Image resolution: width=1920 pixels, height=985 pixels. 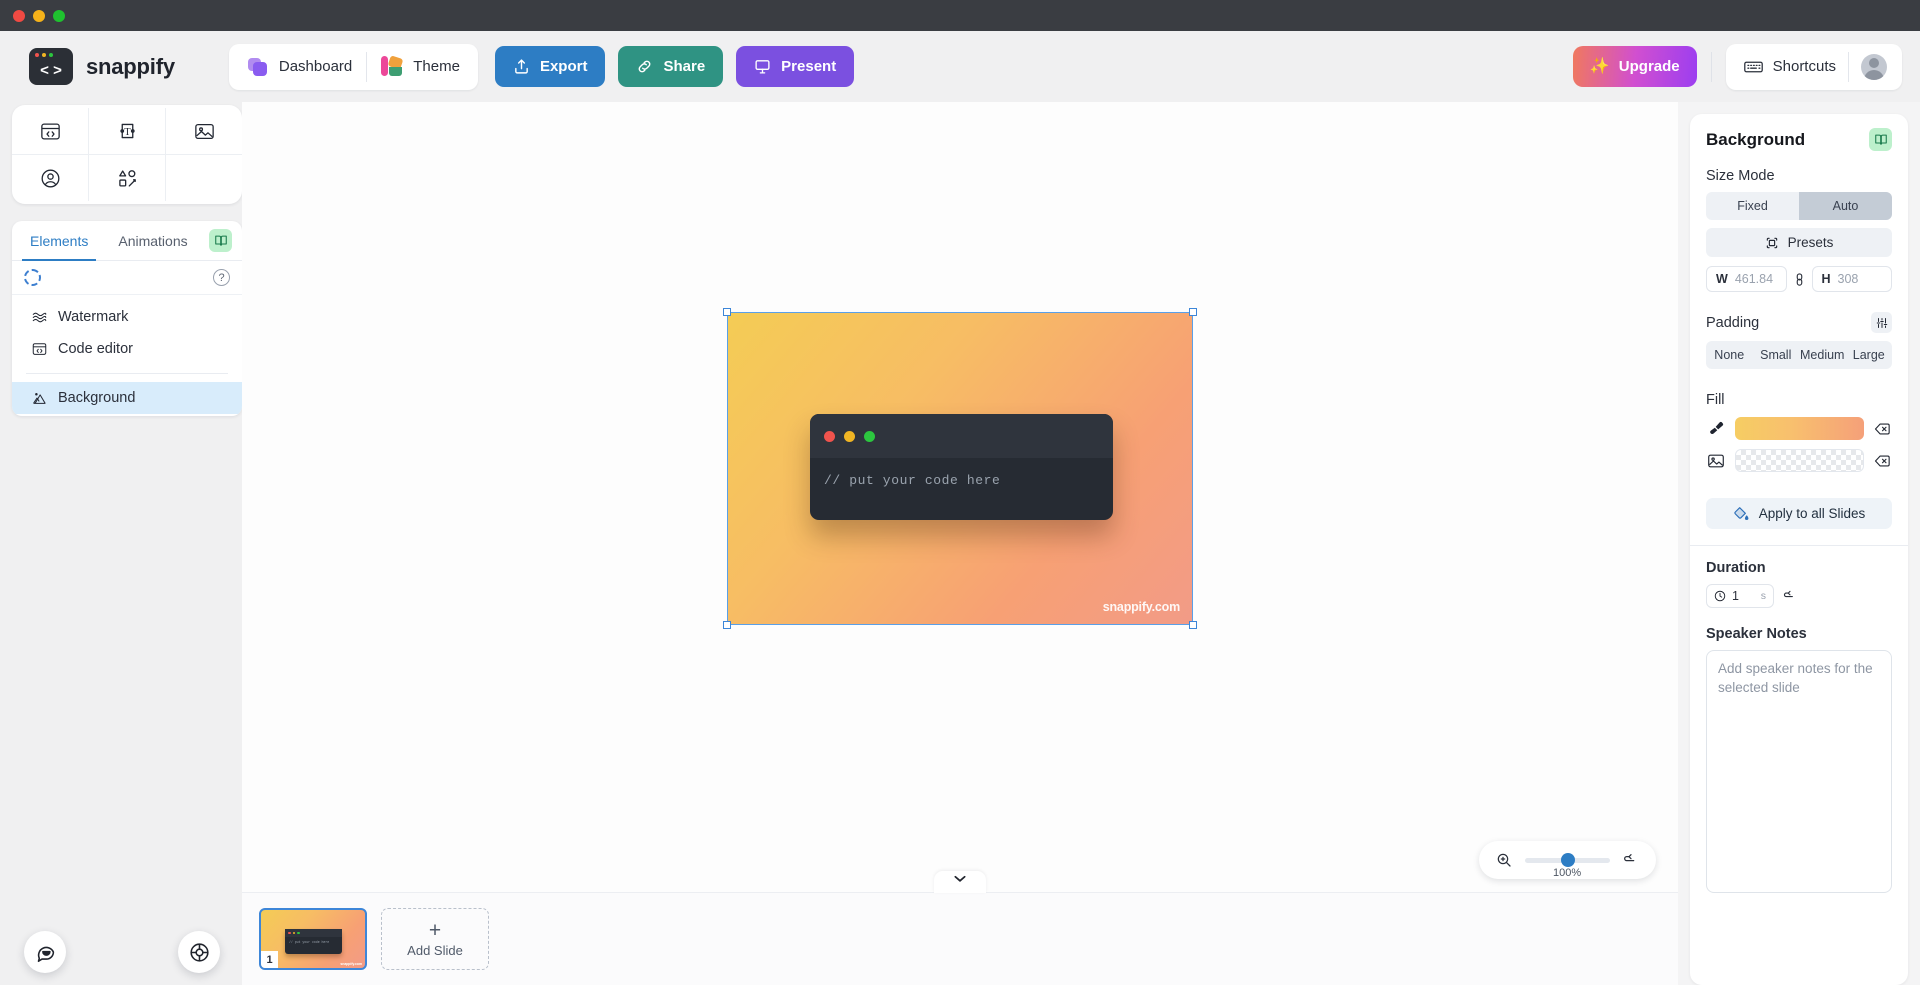 I want to click on height-input: H 308, so click(x=1851, y=279).